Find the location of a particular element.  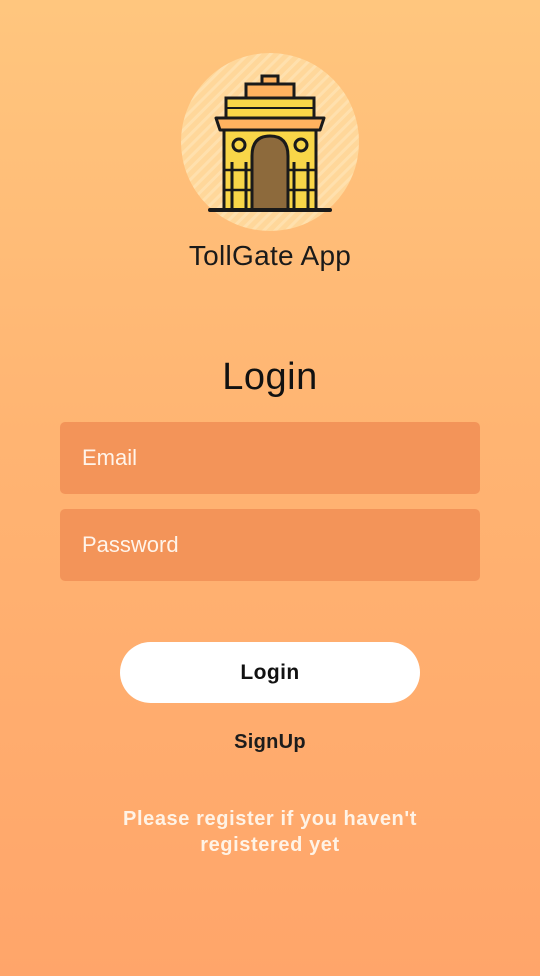

signup-link: SignUp is located at coordinates (270, 742).